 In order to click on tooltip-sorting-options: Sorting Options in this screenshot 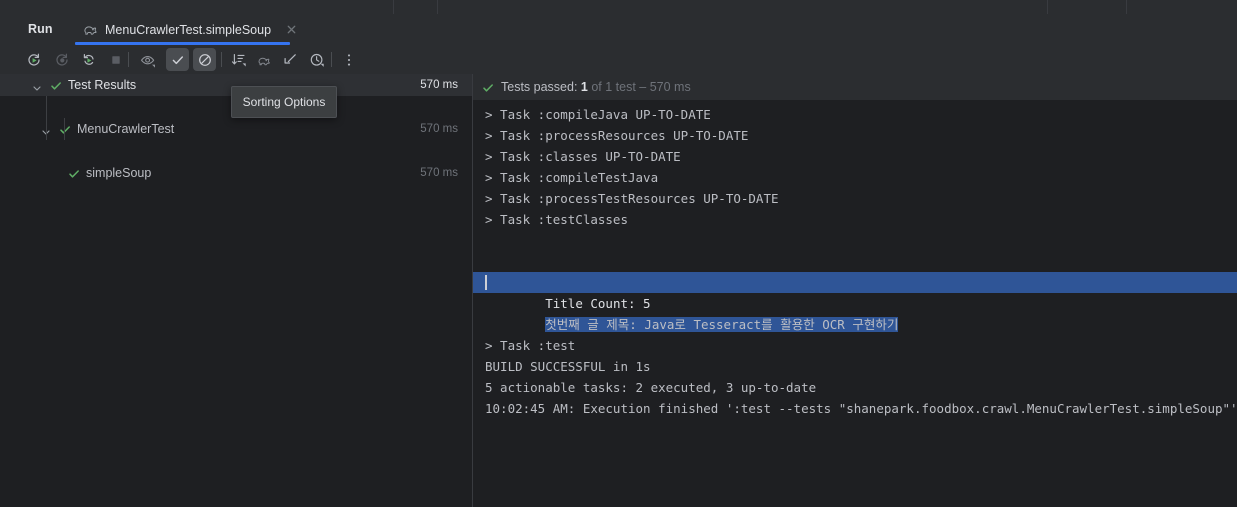, I will do `click(284, 102)`.